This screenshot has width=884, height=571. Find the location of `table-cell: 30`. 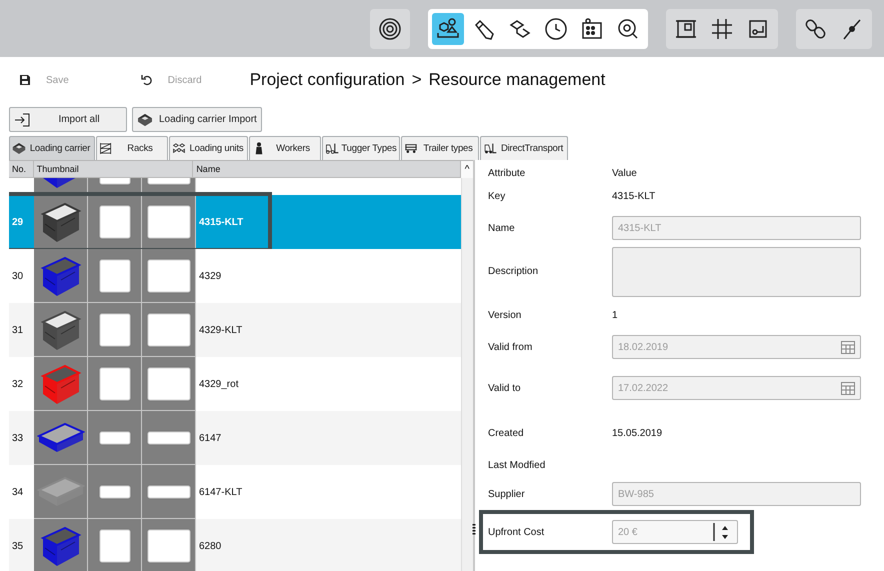

table-cell: 30 is located at coordinates (18, 276).